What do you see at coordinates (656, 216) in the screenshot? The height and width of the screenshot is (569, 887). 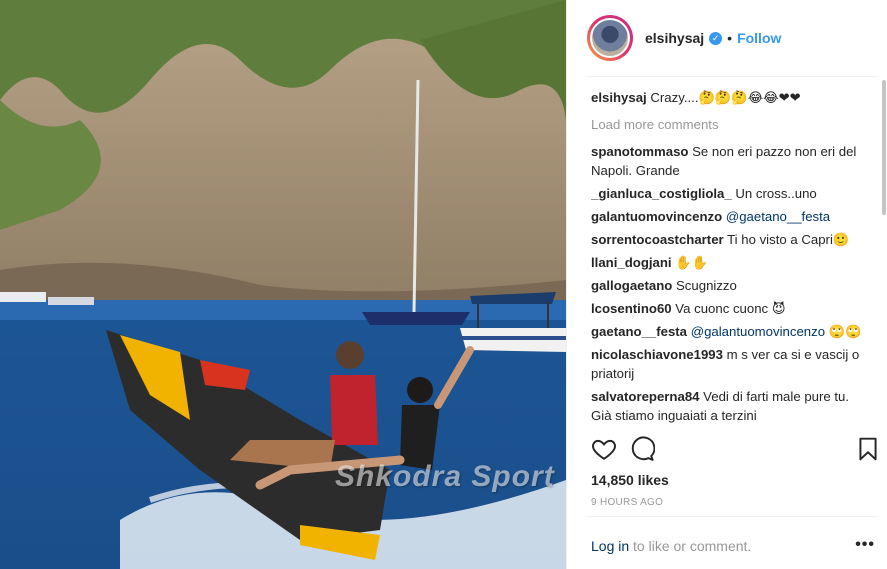 I see `comment-username: galantuomovincenzo` at bounding box center [656, 216].